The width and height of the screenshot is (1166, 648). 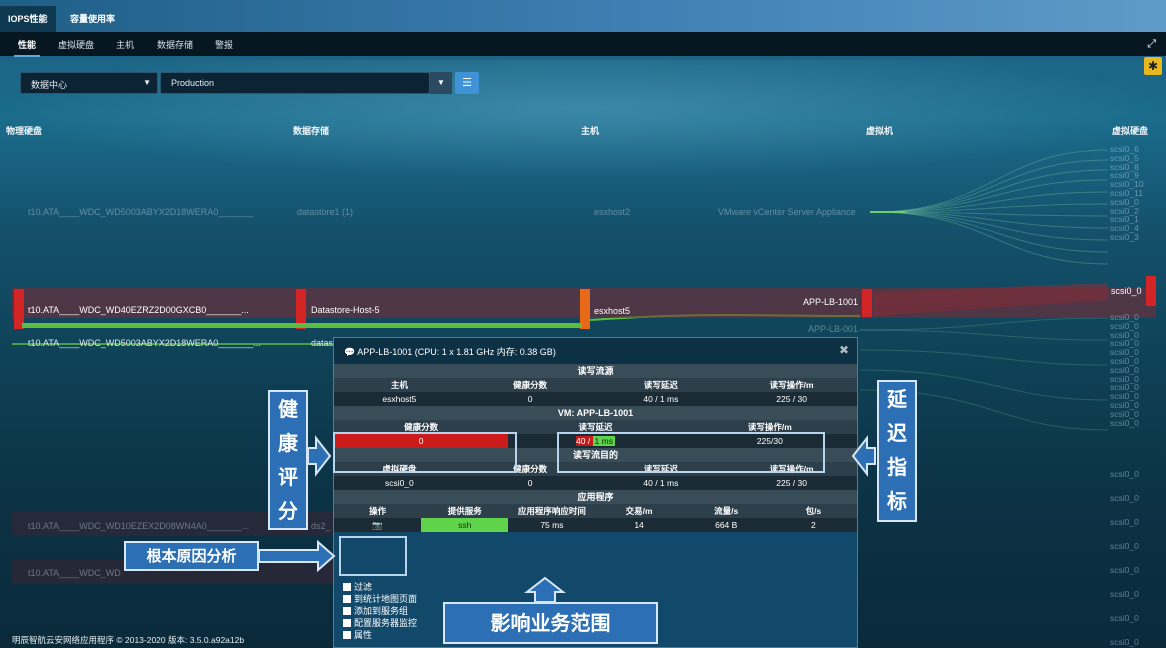 What do you see at coordinates (567, 519) in the screenshot?
I see `annotation-arrows` at bounding box center [567, 519].